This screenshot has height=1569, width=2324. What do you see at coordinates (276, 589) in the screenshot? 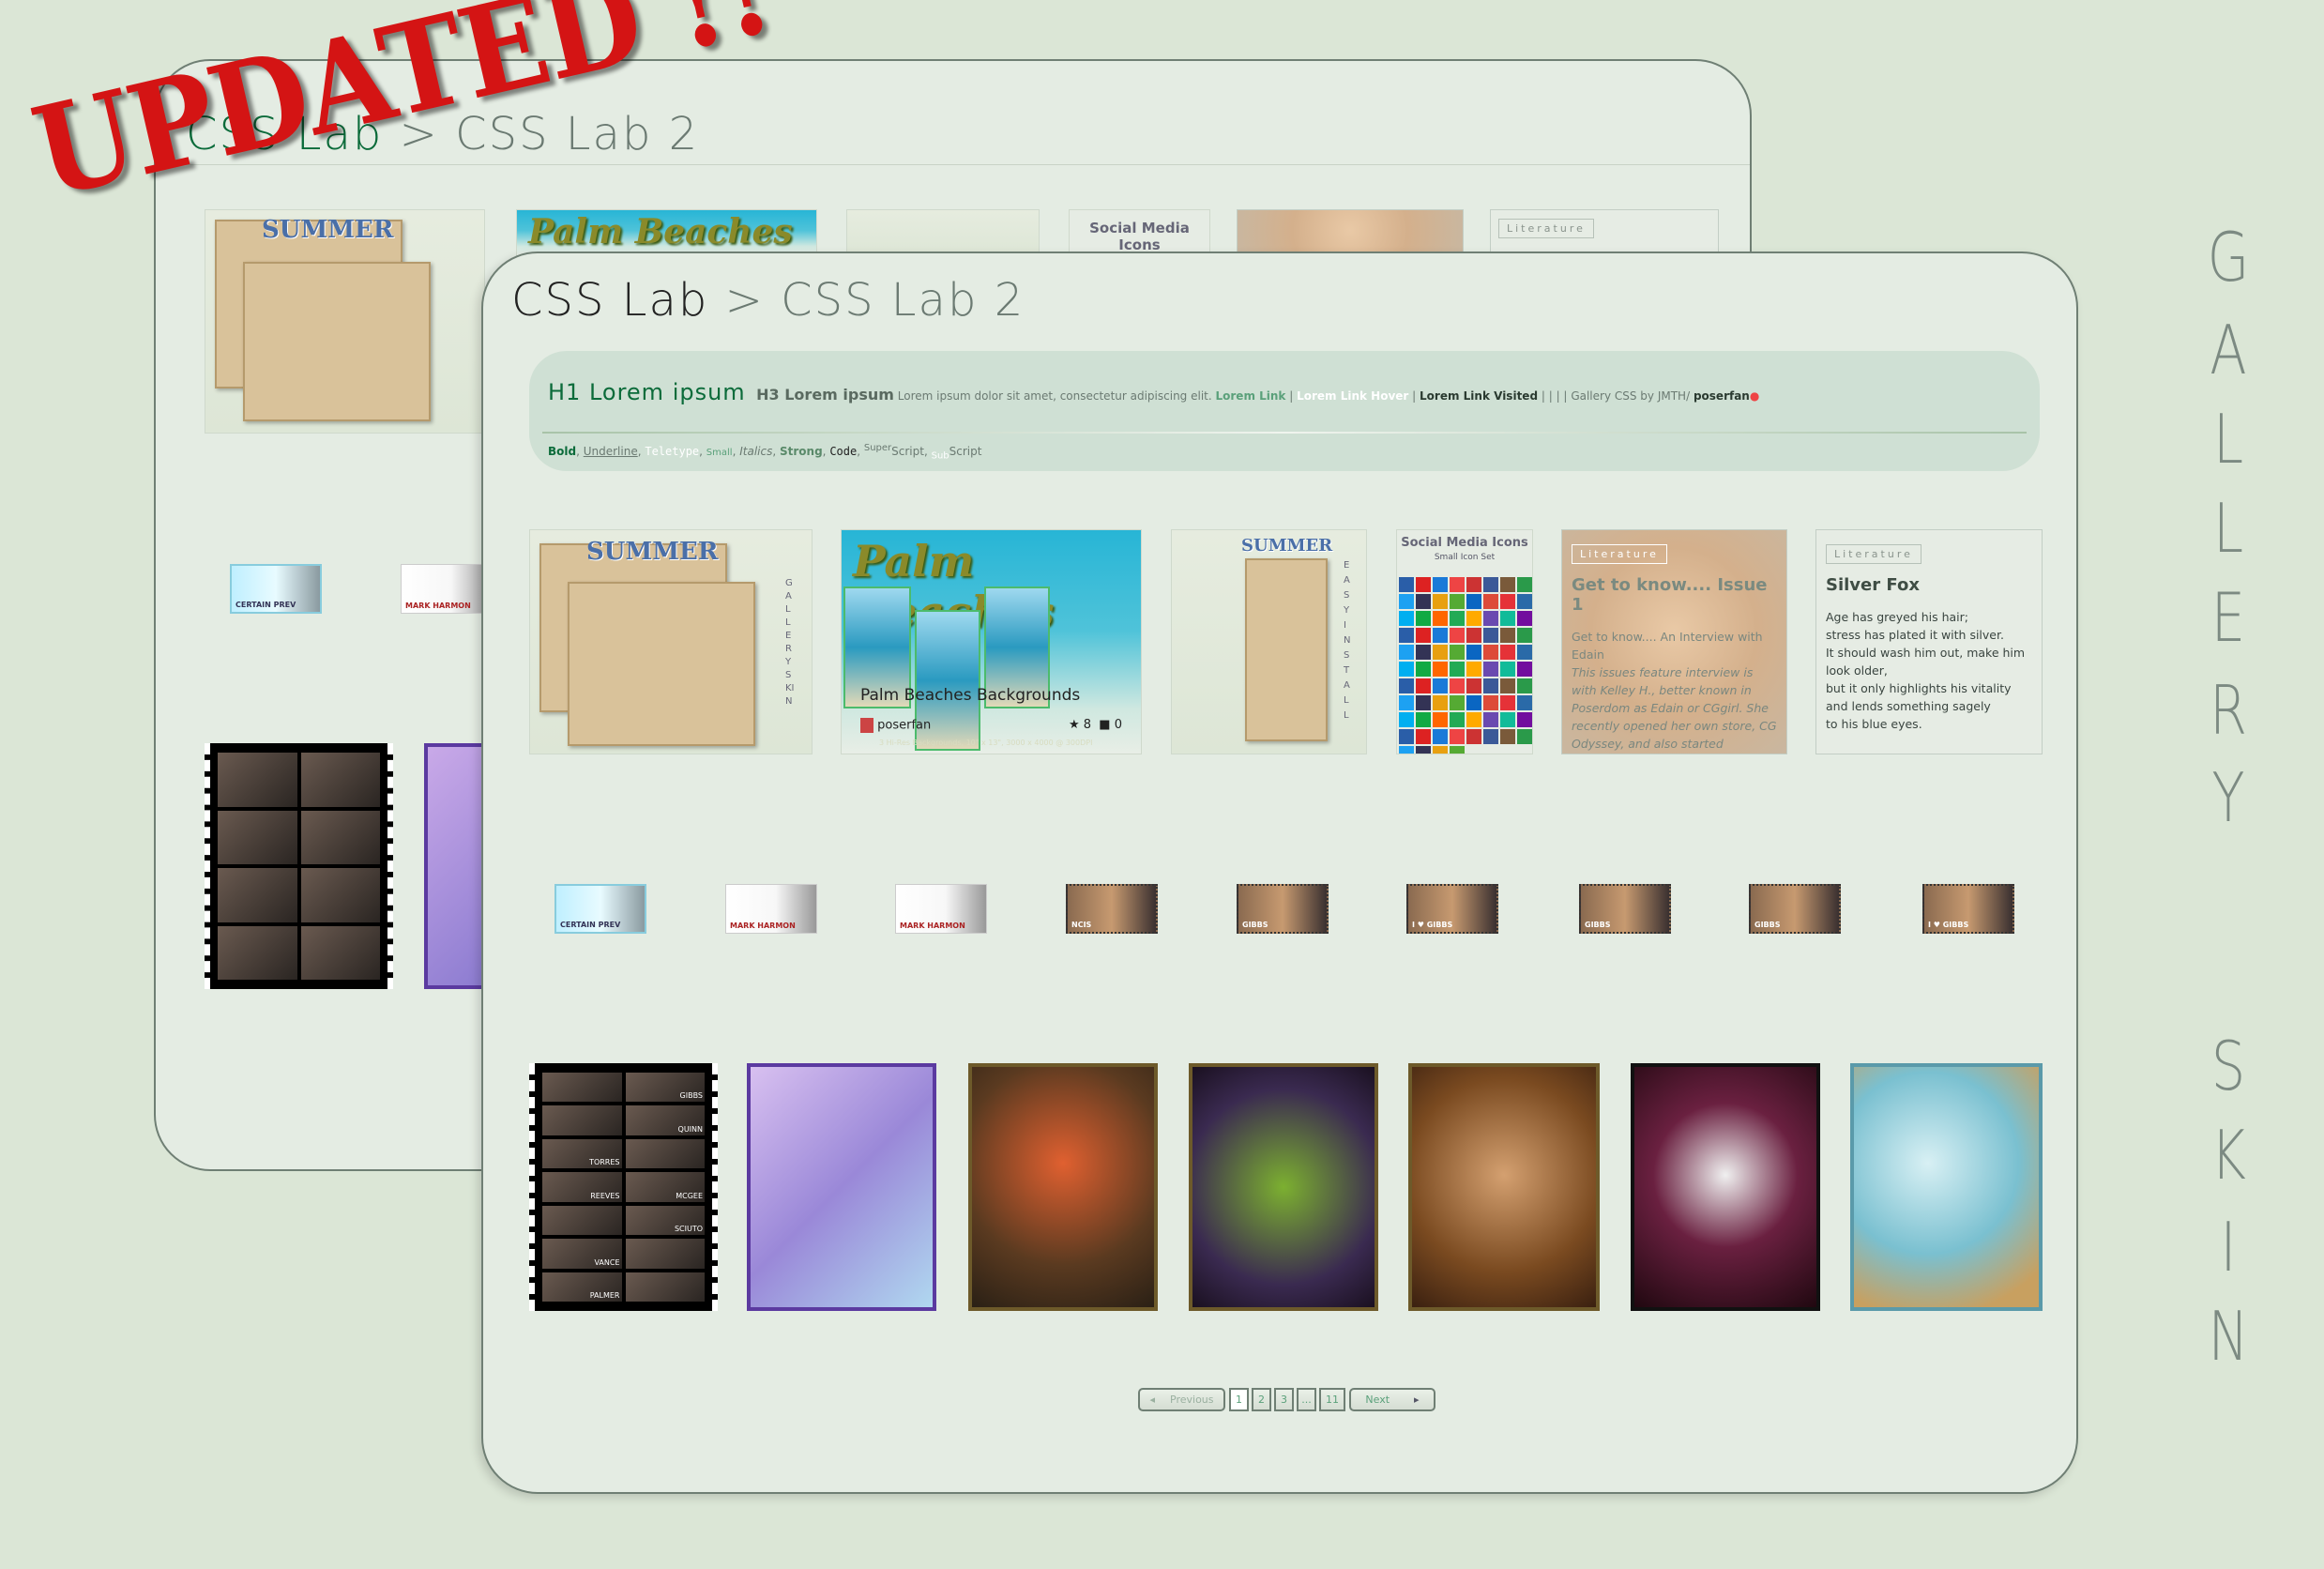
I see `stamp: CERTAIN PREV` at bounding box center [276, 589].